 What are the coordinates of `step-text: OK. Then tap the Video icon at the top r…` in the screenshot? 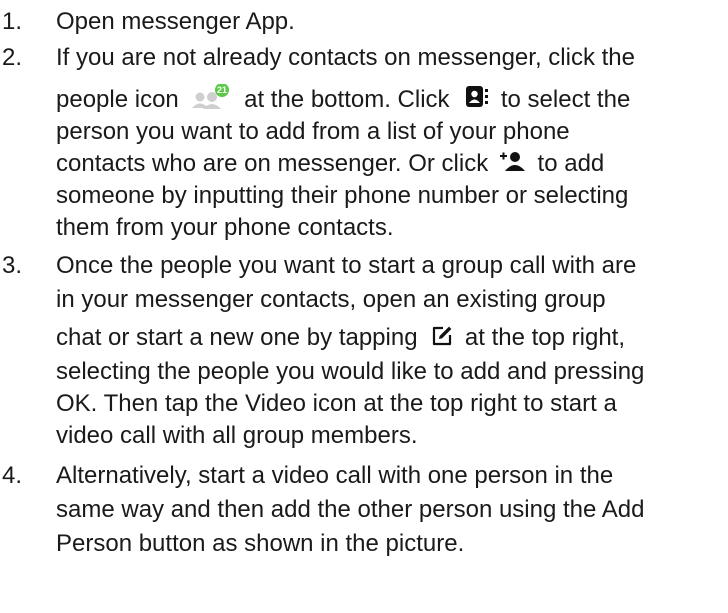 It's located at (336, 403).